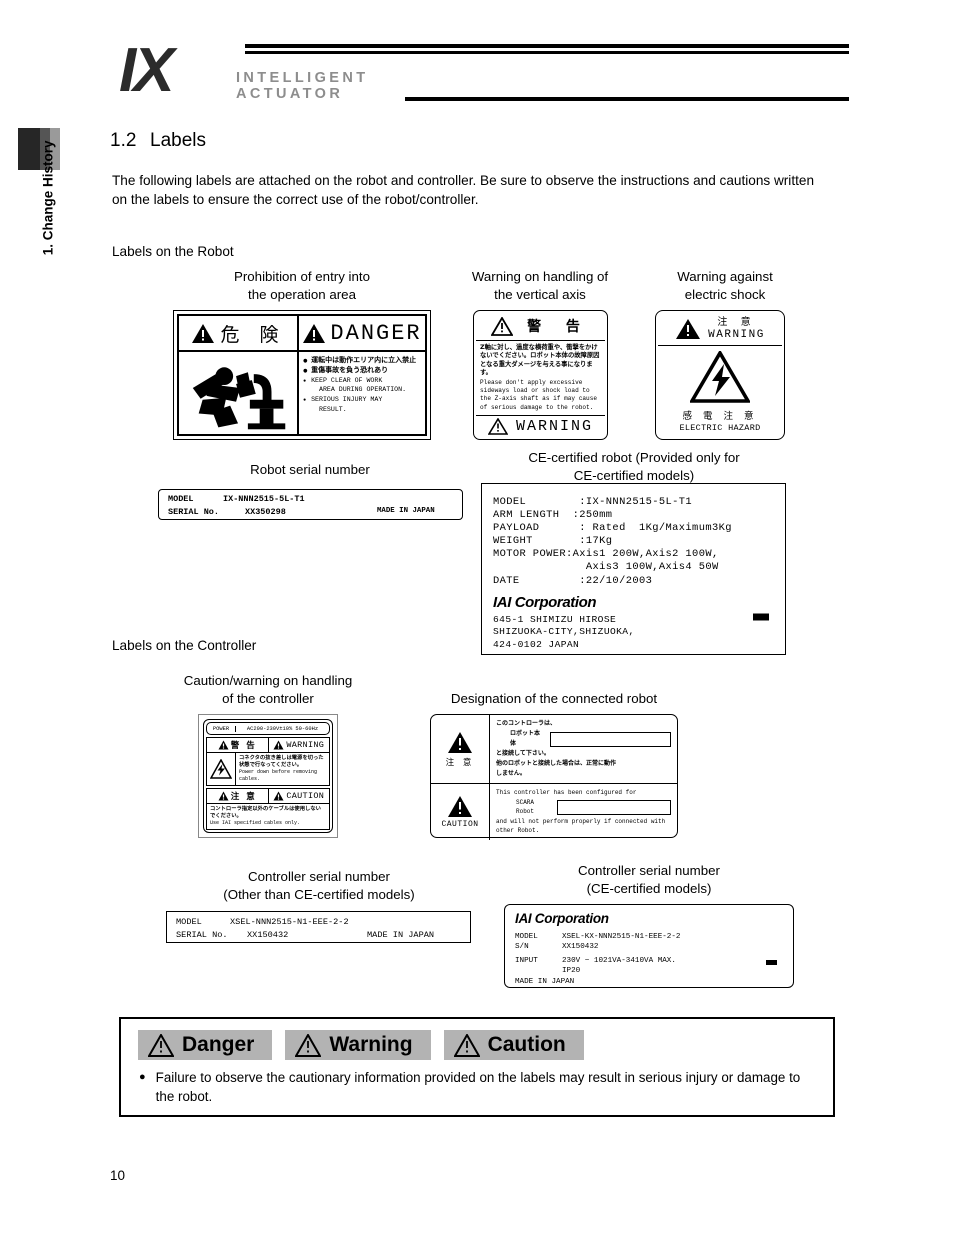 The image size is (954, 1235). I want to click on notice-chip-caution-label: Caution, so click(526, 1044).